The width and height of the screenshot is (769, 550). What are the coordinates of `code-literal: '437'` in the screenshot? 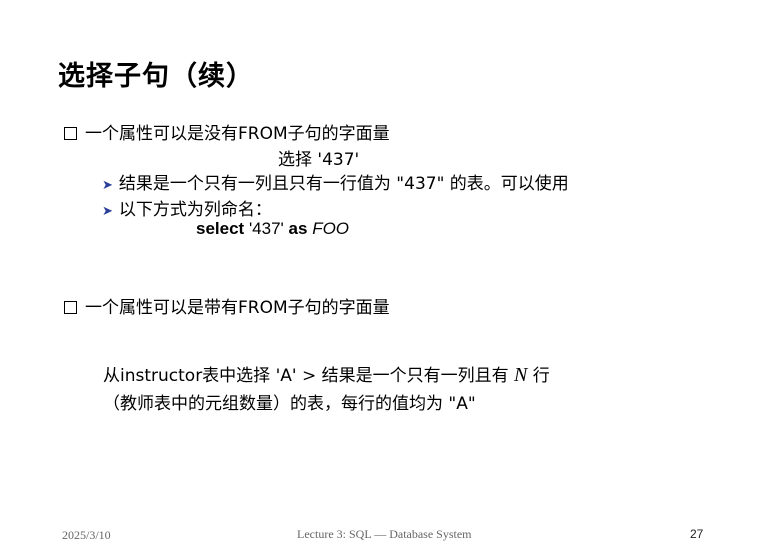 It's located at (266, 228).